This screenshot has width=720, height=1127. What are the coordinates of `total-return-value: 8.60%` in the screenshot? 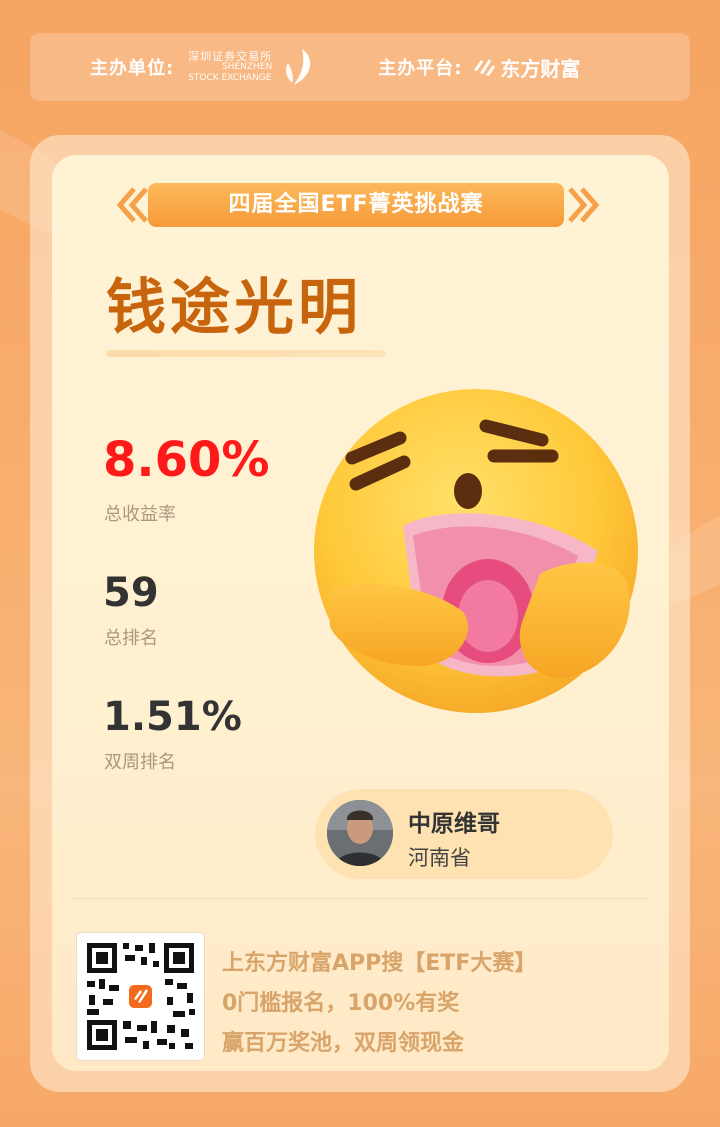 It's located at (186, 460).